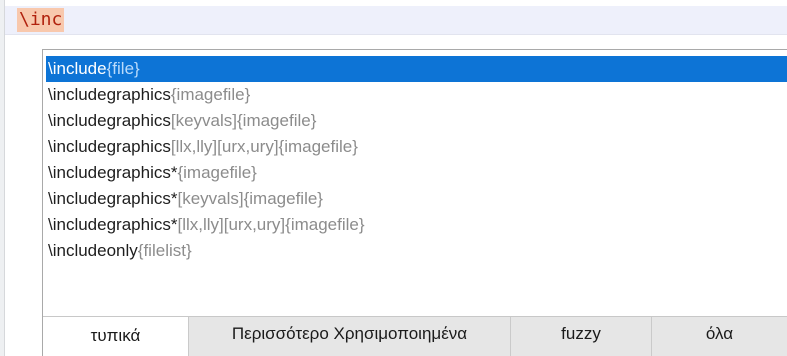 Image resolution: width=787 pixels, height=356 pixels. I want to click on editor-current-line: \inc, so click(396, 20).